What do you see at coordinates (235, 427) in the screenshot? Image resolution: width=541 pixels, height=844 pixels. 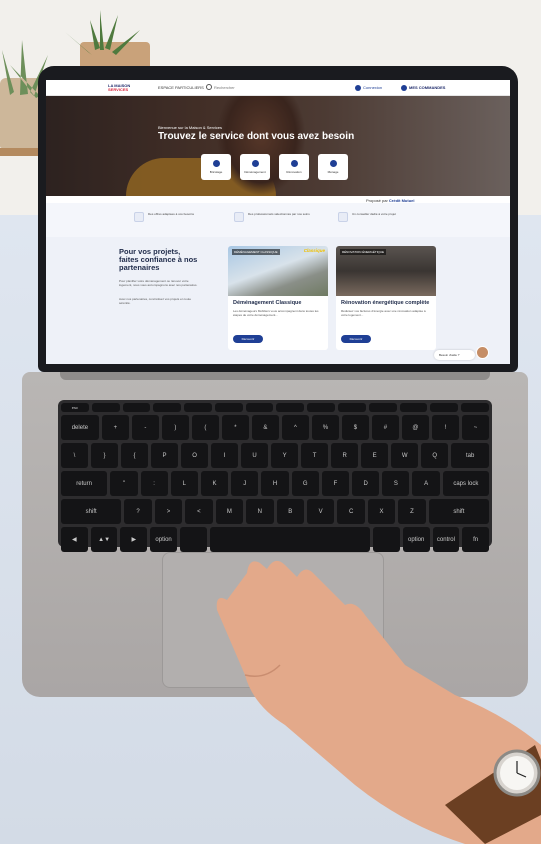 I see `key: *` at bounding box center [235, 427].